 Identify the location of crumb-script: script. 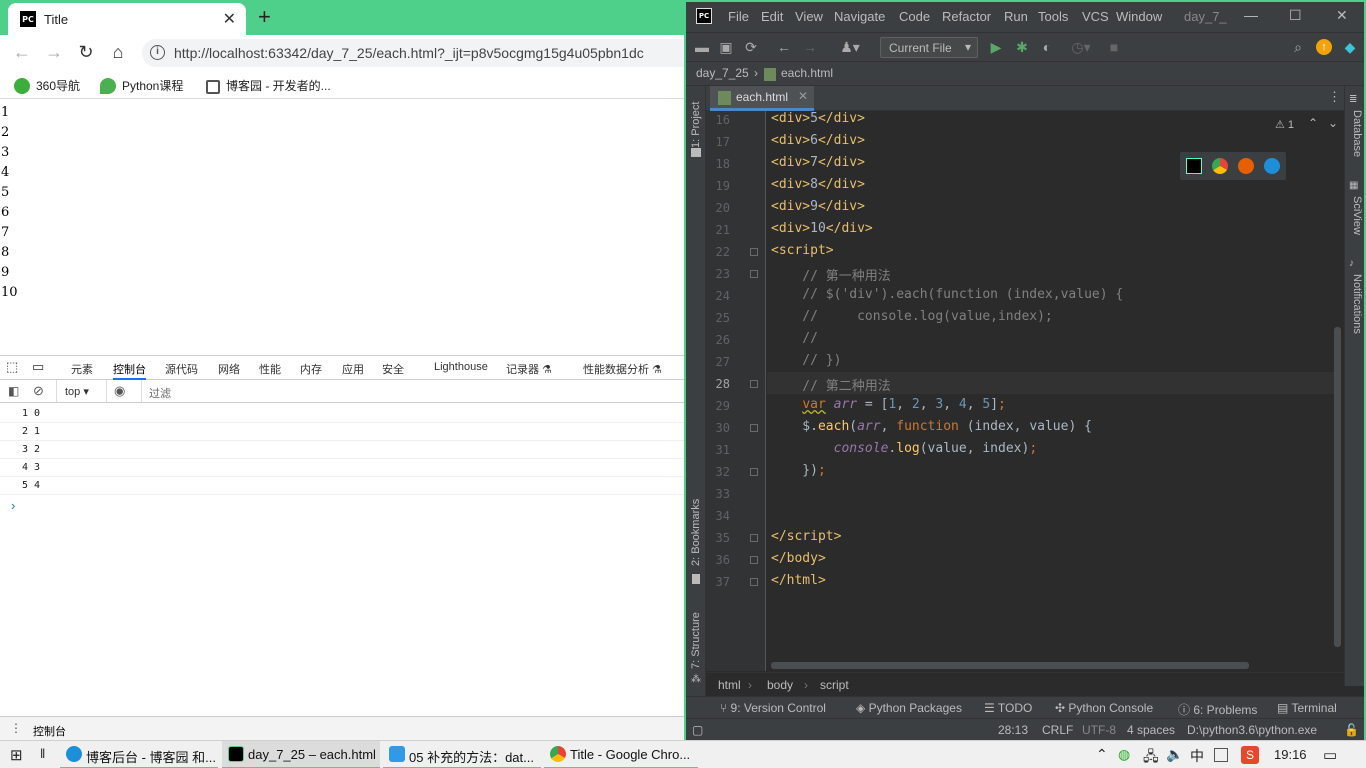
(834, 685).